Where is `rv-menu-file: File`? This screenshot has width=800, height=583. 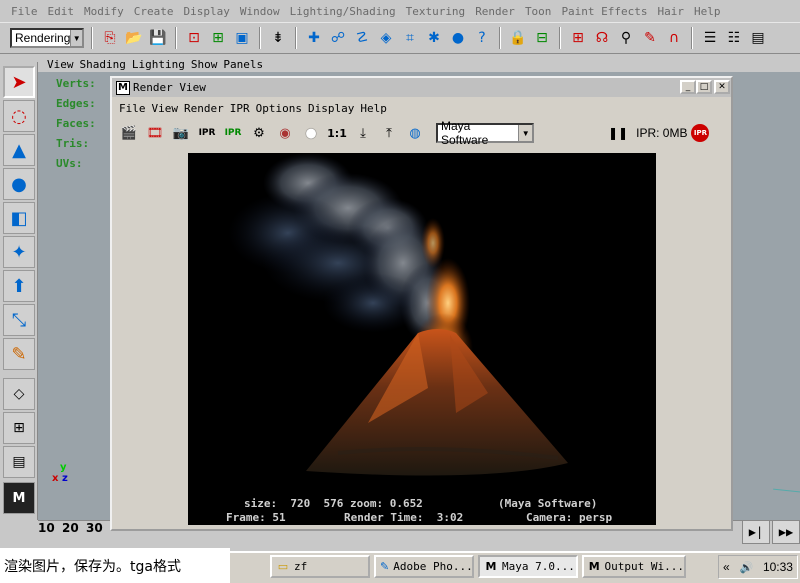
rv-menu-file: File is located at coordinates (132, 108).